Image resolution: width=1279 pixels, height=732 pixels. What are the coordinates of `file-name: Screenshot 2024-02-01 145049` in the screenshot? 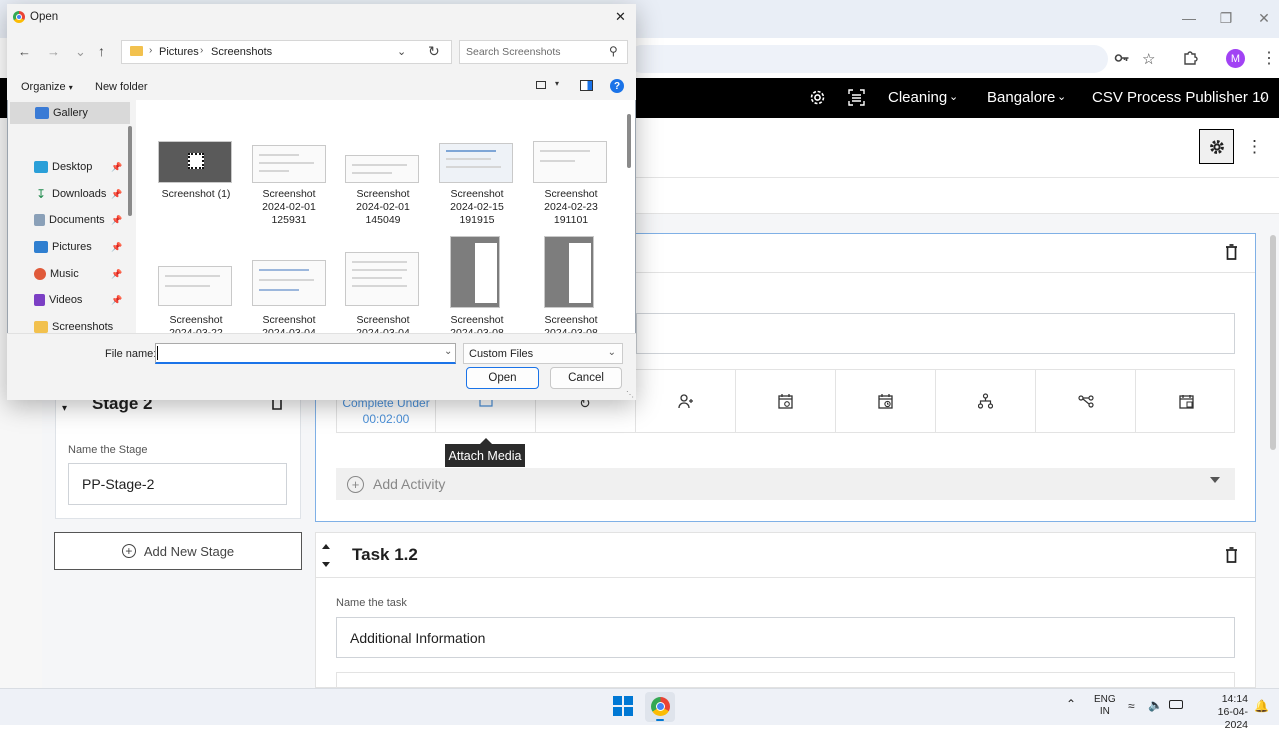 It's located at (383, 207).